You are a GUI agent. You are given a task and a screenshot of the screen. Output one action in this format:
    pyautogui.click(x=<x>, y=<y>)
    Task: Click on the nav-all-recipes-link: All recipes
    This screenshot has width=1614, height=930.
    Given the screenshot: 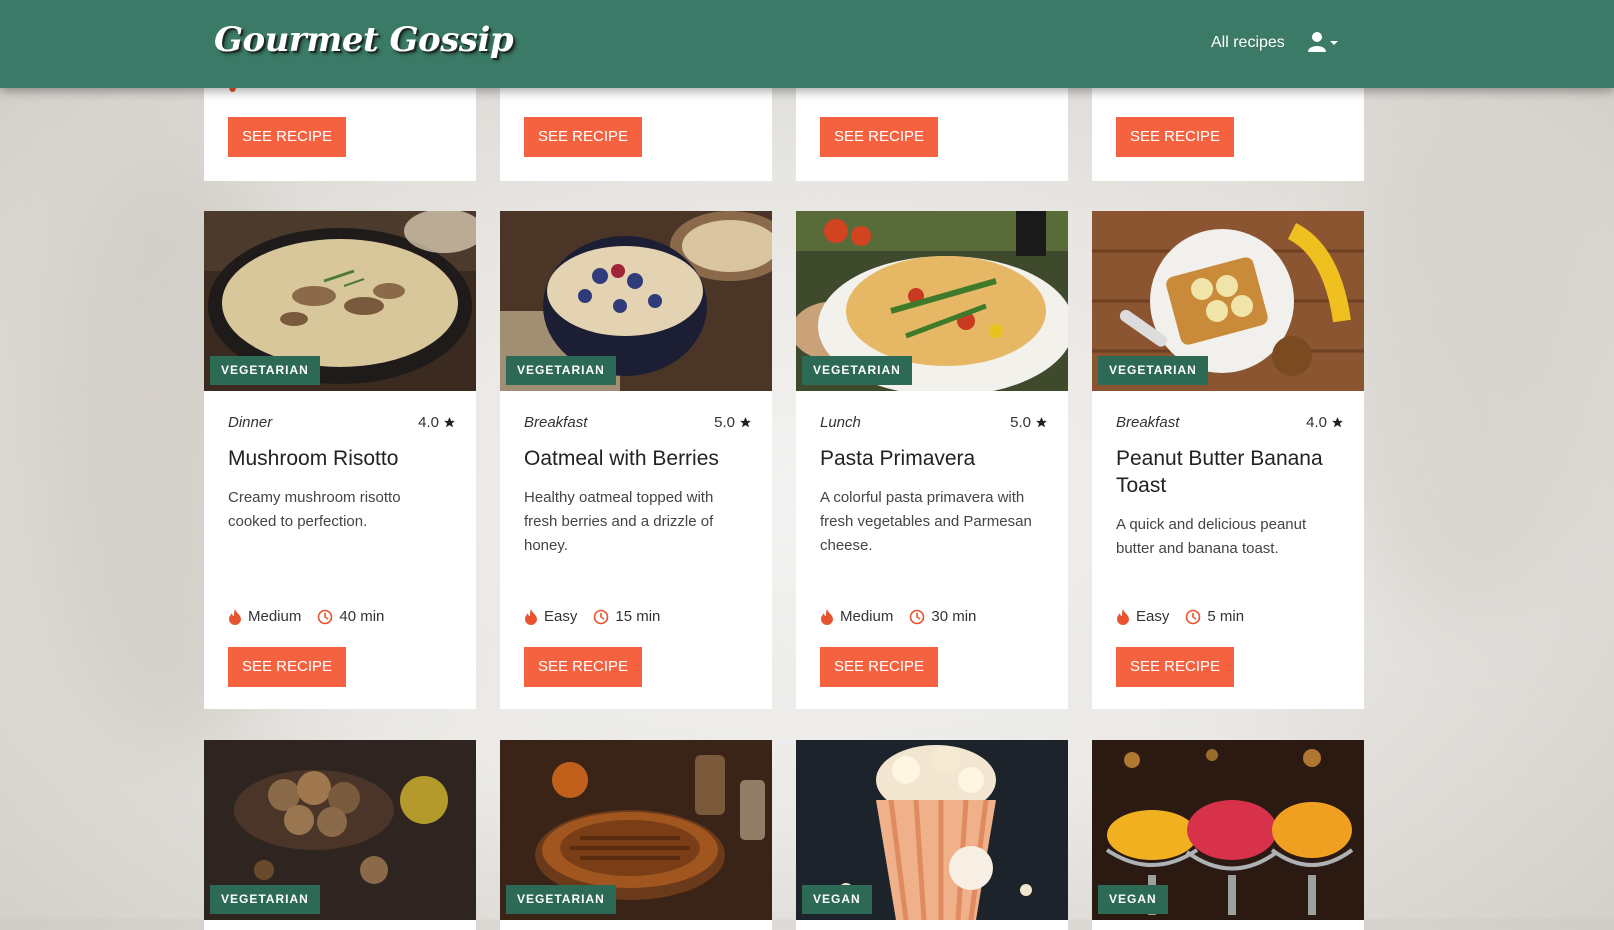 What is the action you would take?
    pyautogui.click(x=1248, y=43)
    